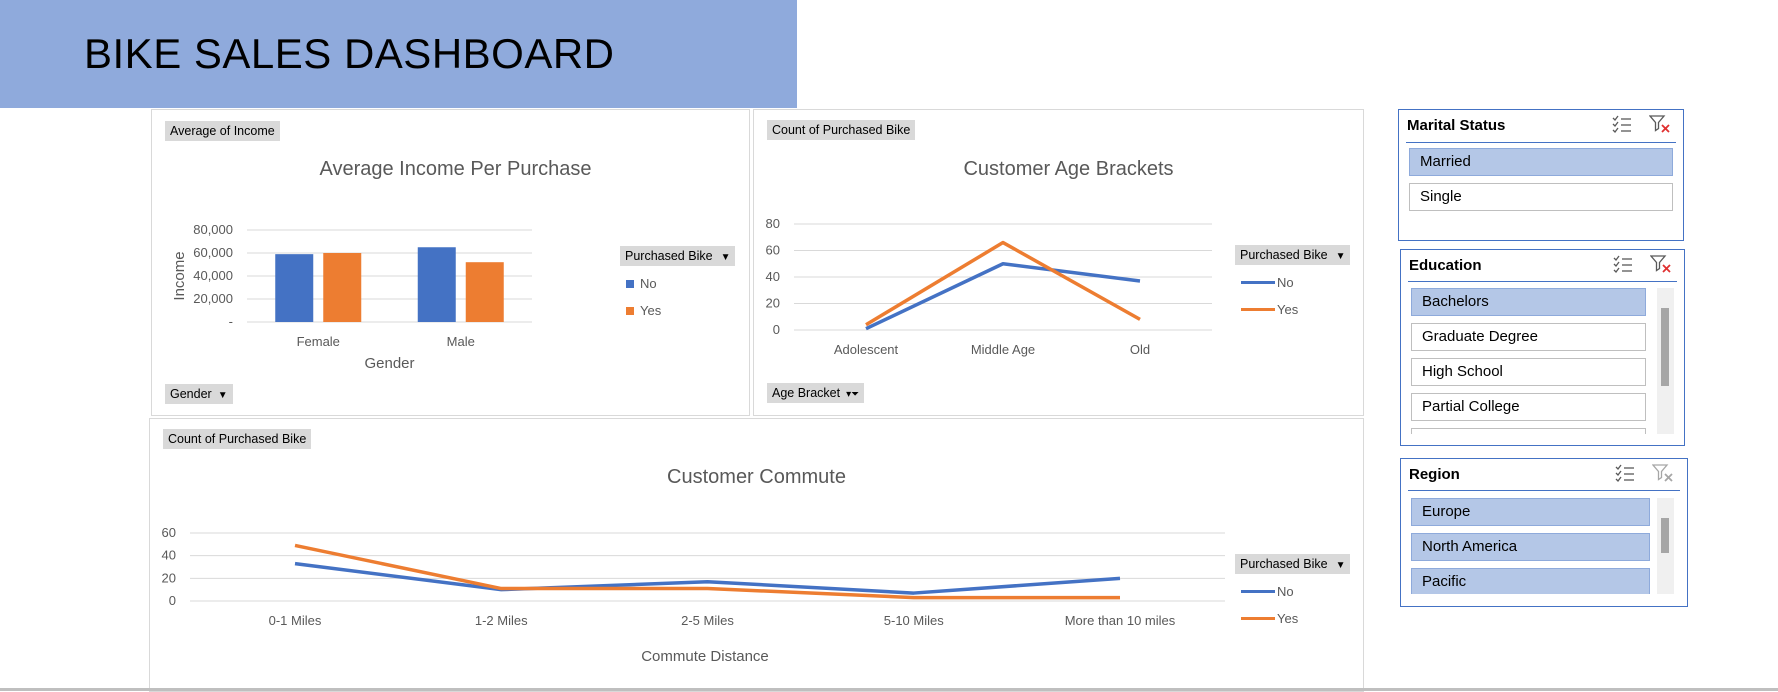 This screenshot has width=1778, height=692. Describe the element at coordinates (648, 283) in the screenshot. I see `legend-label: No` at that location.